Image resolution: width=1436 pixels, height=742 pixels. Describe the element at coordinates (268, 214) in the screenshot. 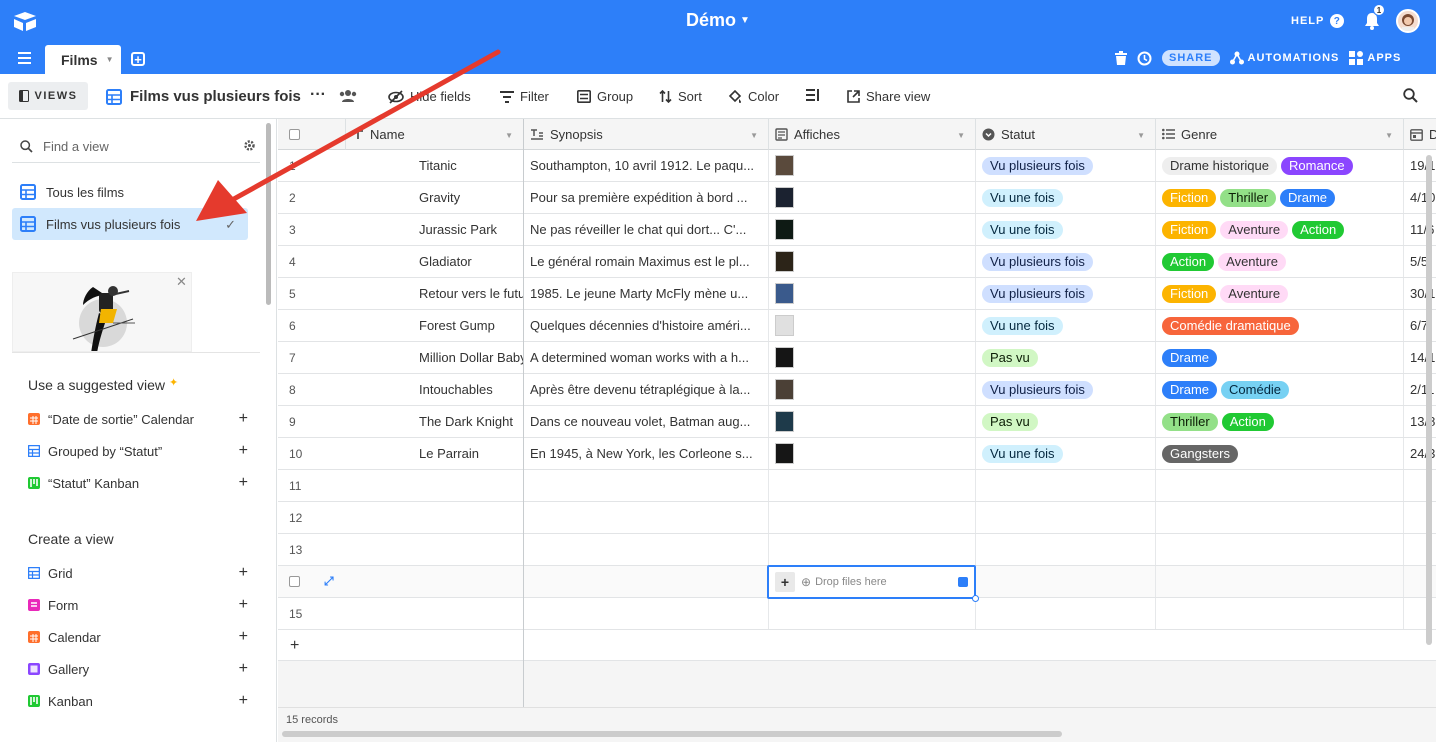

I see `sidebar-scrollbar` at that location.